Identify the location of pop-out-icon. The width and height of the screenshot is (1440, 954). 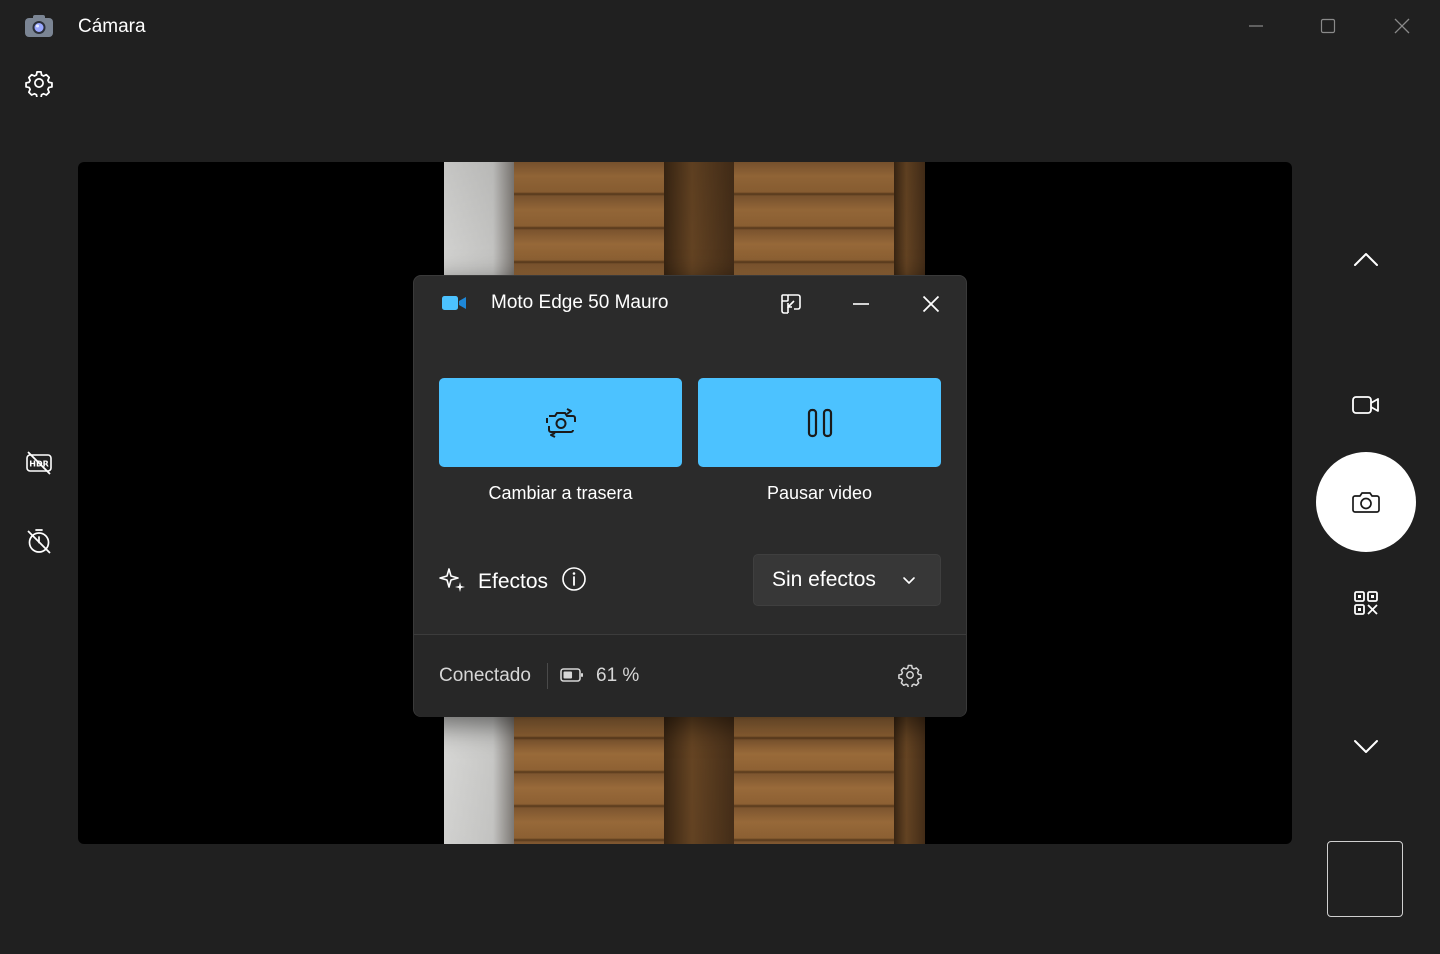
(791, 304).